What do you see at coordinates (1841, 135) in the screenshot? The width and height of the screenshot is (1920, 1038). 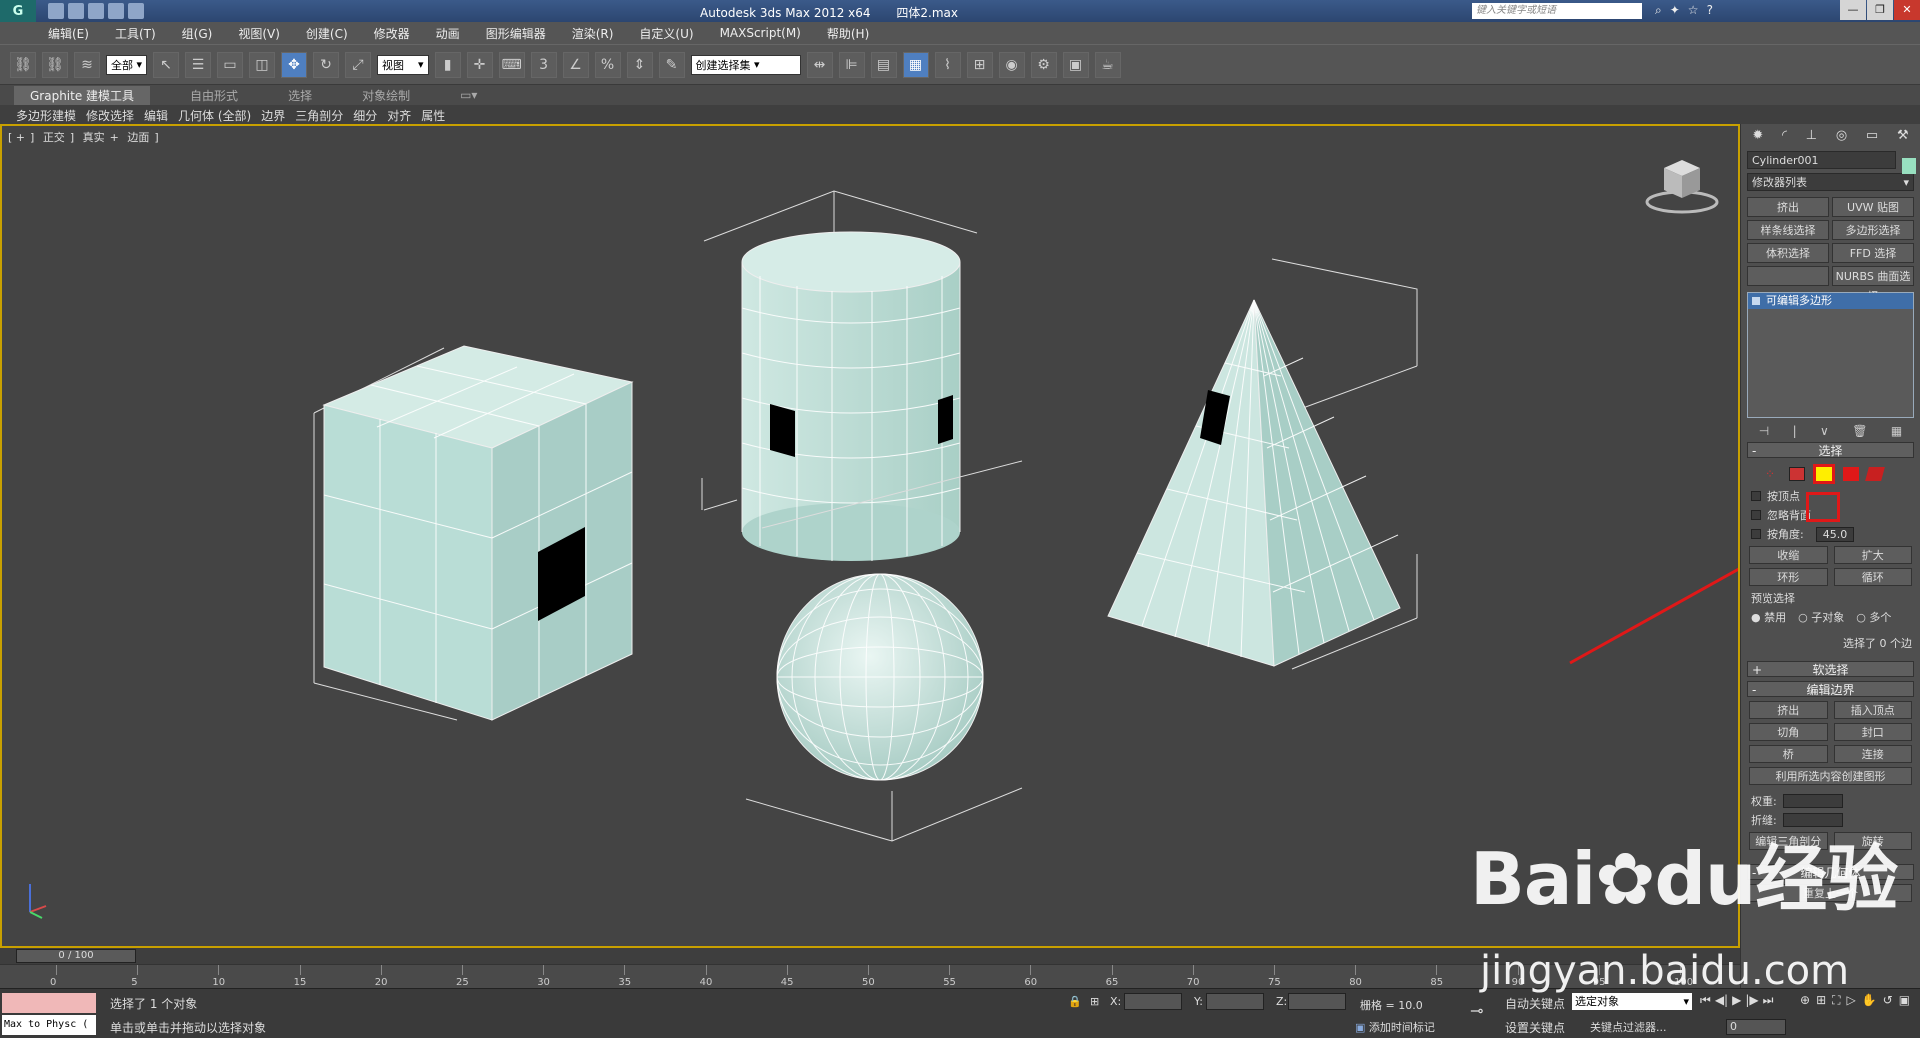 I see `motion-tab-icon: ◎` at bounding box center [1841, 135].